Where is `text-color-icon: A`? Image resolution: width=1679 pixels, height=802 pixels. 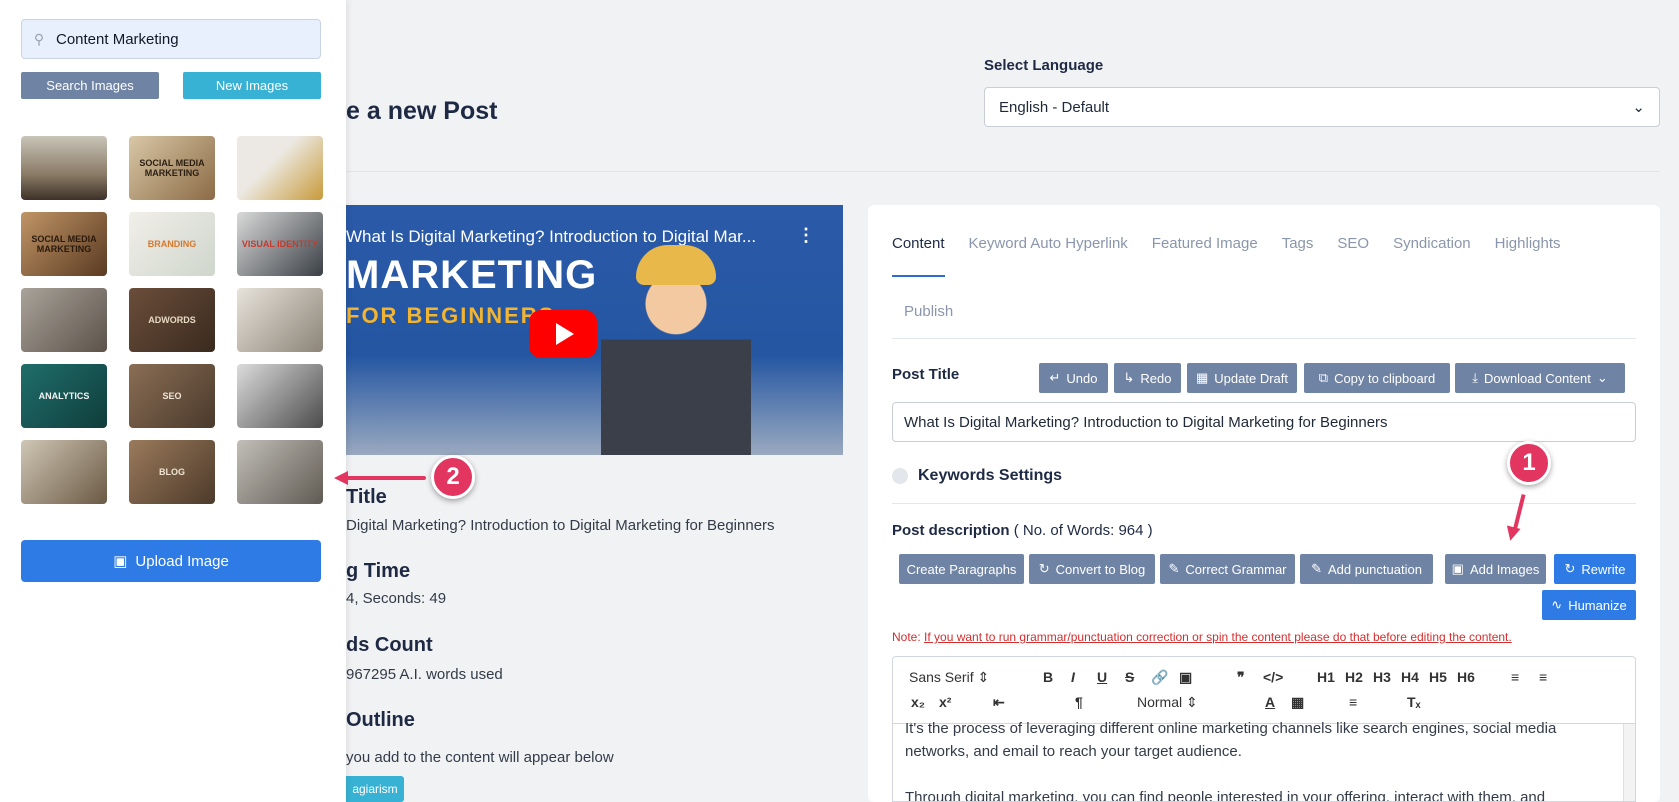
text-color-icon: A is located at coordinates (1270, 702).